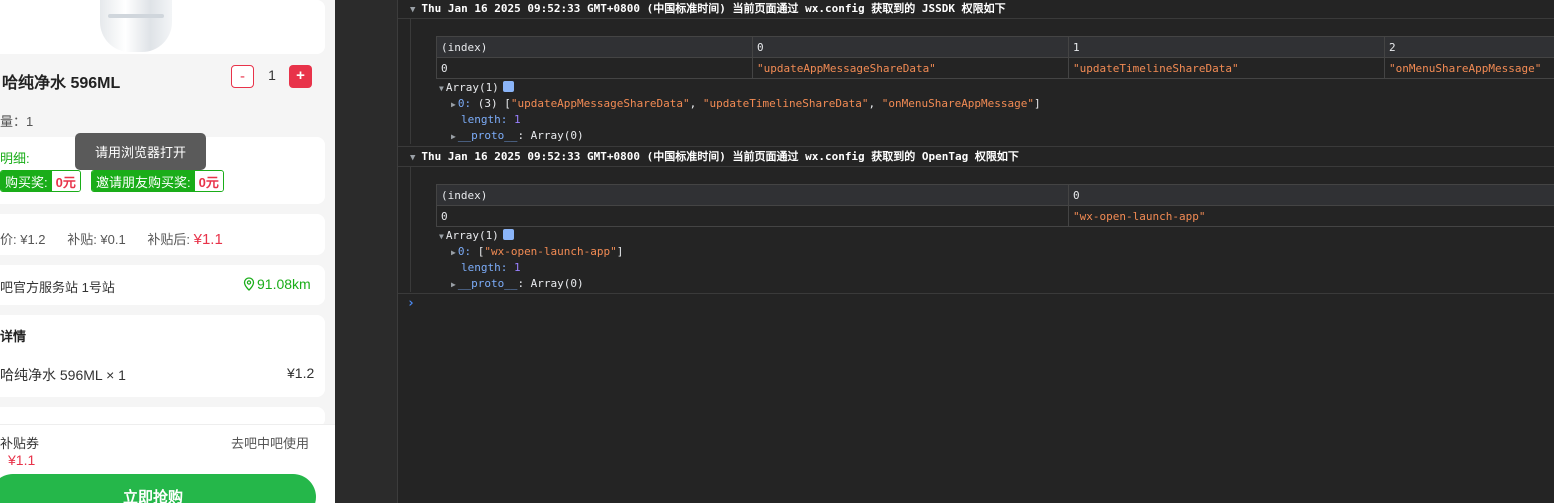 This screenshot has height=503, width=1554. What do you see at coordinates (550, 251) in the screenshot?
I see `item-value: "wx-open-launch-app"` at bounding box center [550, 251].